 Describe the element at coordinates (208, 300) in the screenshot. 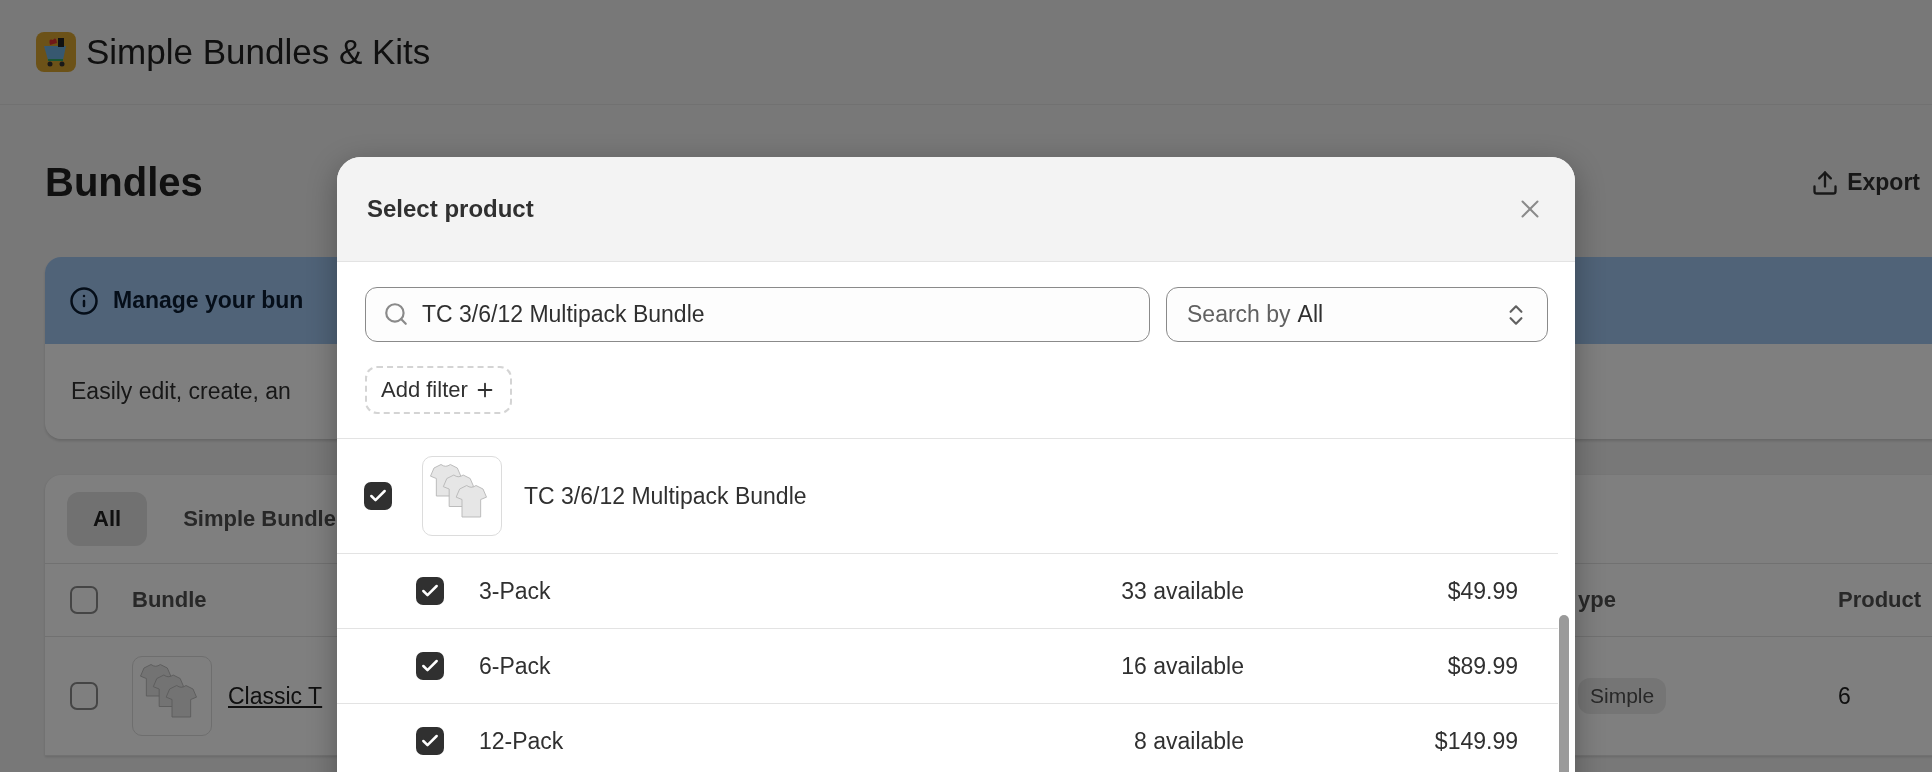

I see `banner-title: Manage your bun` at that location.